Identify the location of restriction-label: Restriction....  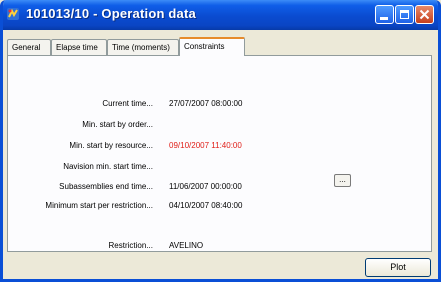
(130, 245).